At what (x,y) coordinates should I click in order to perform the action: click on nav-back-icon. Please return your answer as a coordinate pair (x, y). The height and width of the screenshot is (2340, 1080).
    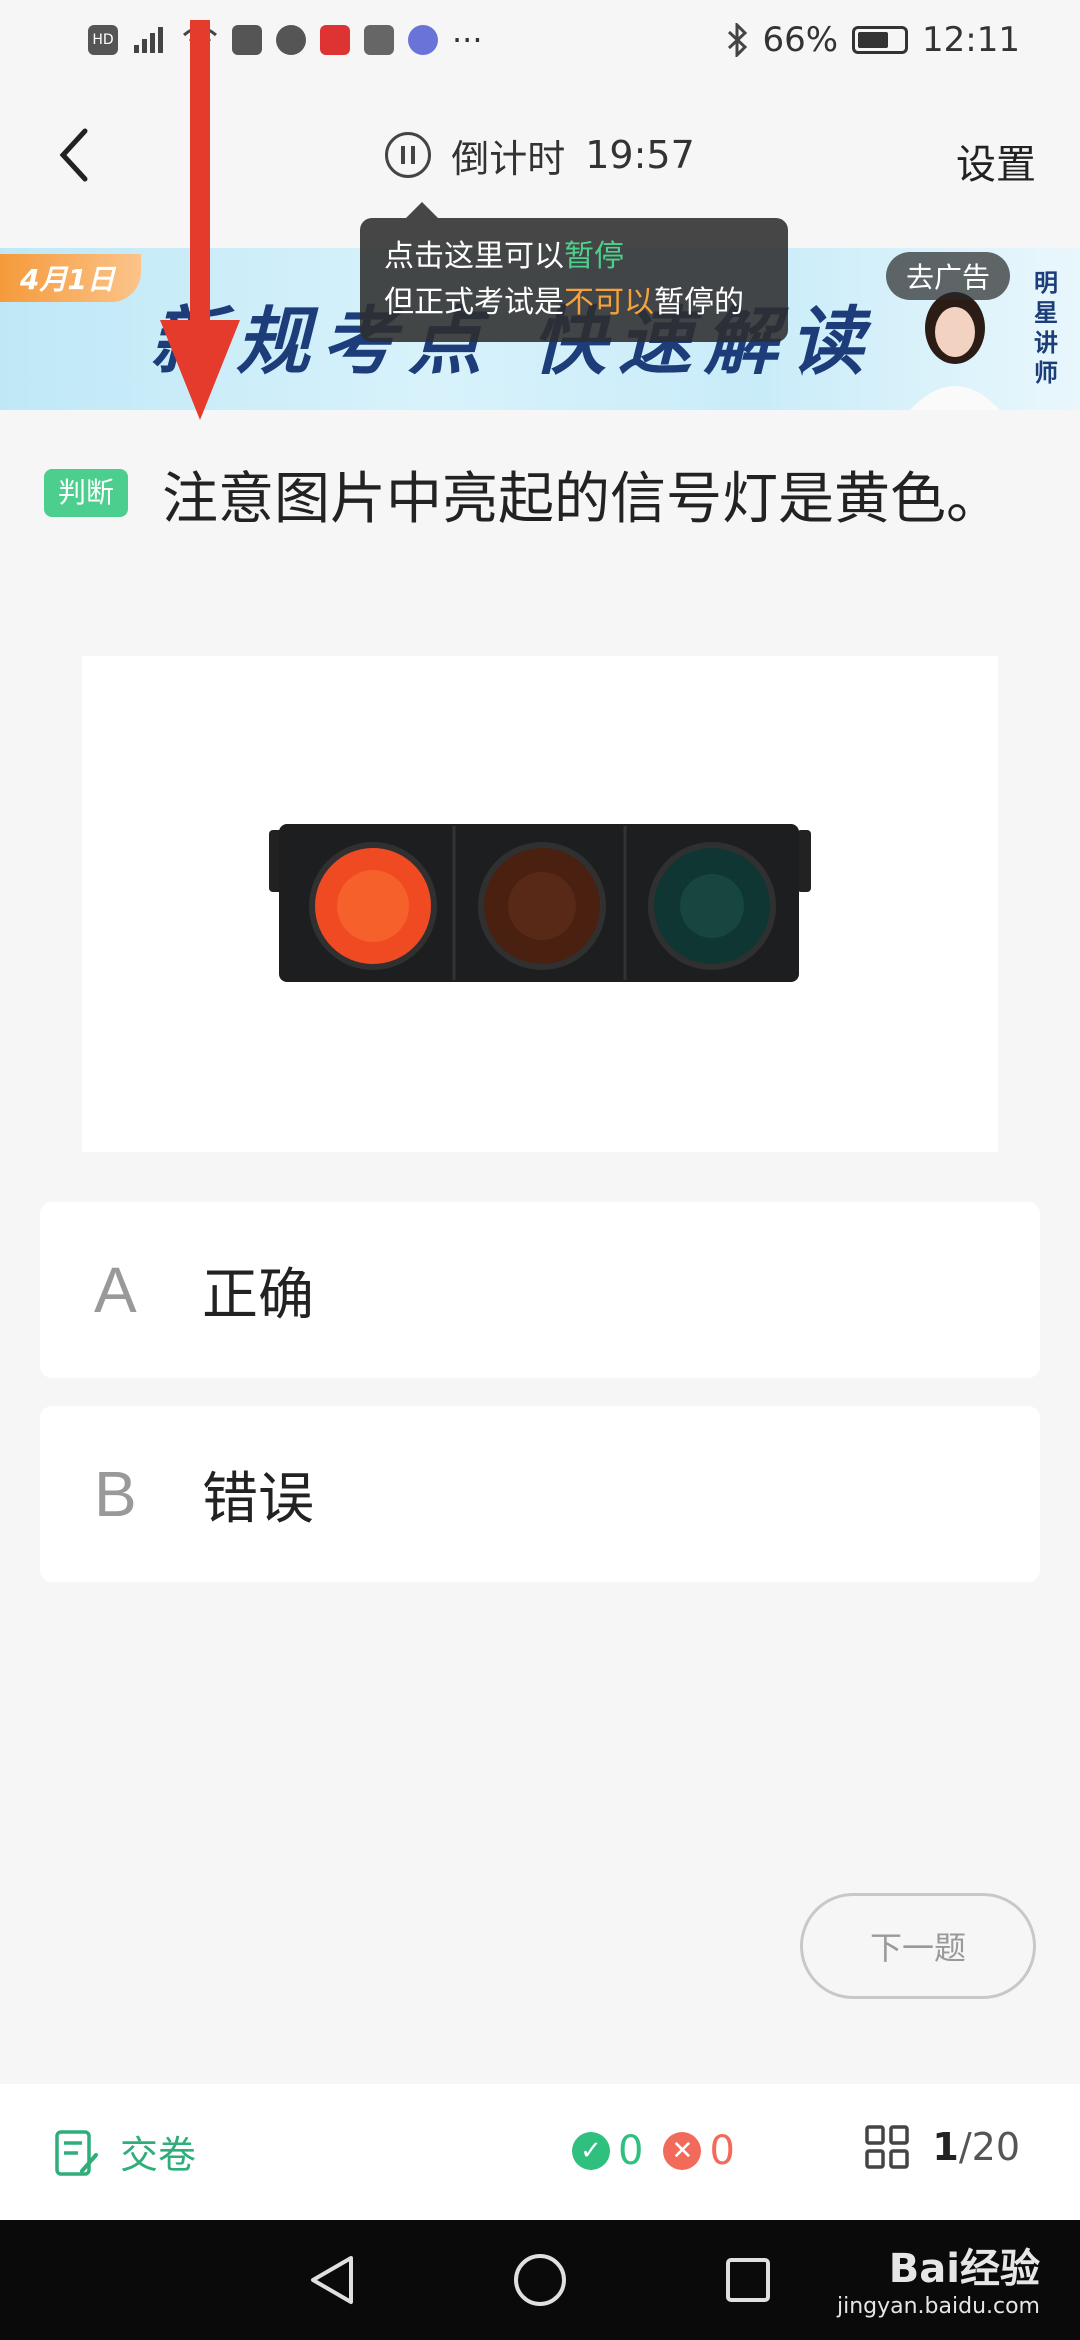
    Looking at the image, I should click on (332, 2280).